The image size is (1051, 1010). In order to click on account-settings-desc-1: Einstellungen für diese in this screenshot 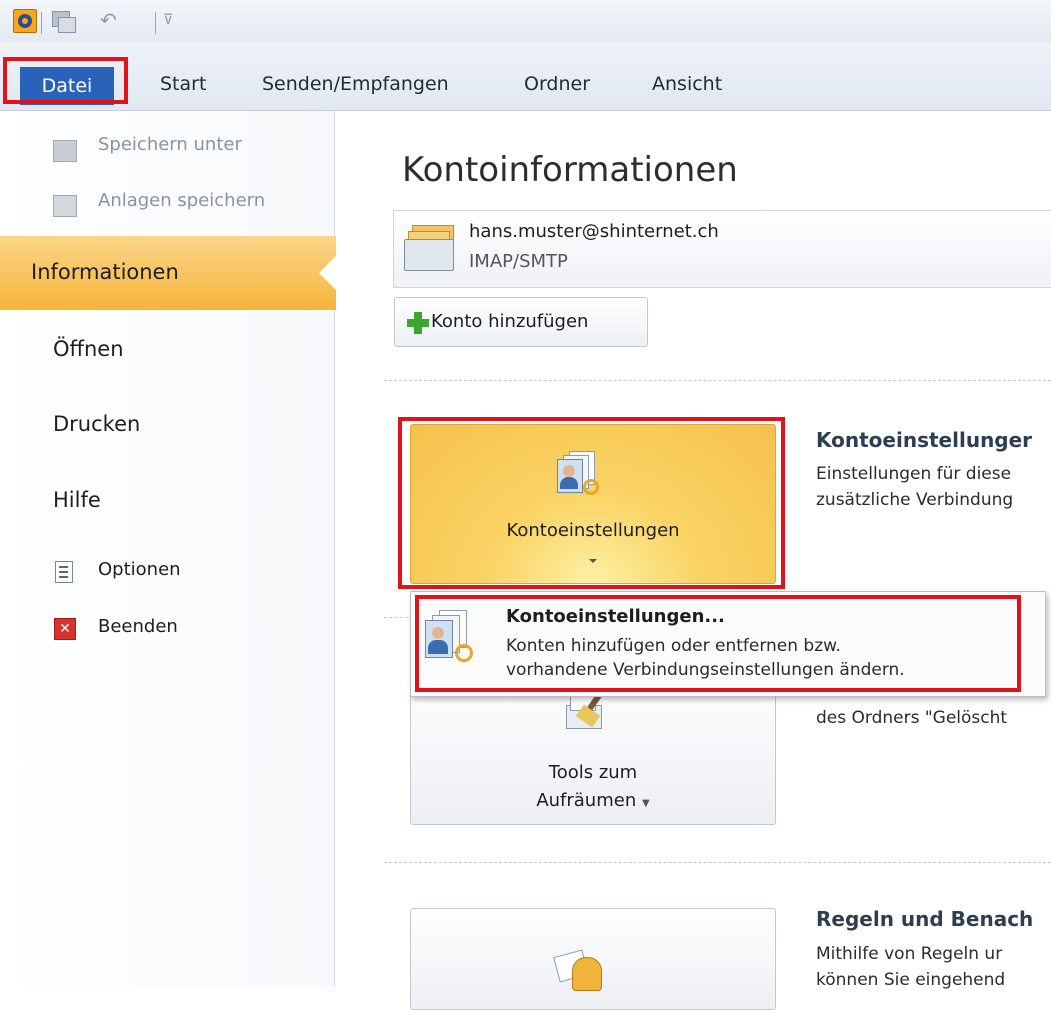, I will do `click(914, 474)`.